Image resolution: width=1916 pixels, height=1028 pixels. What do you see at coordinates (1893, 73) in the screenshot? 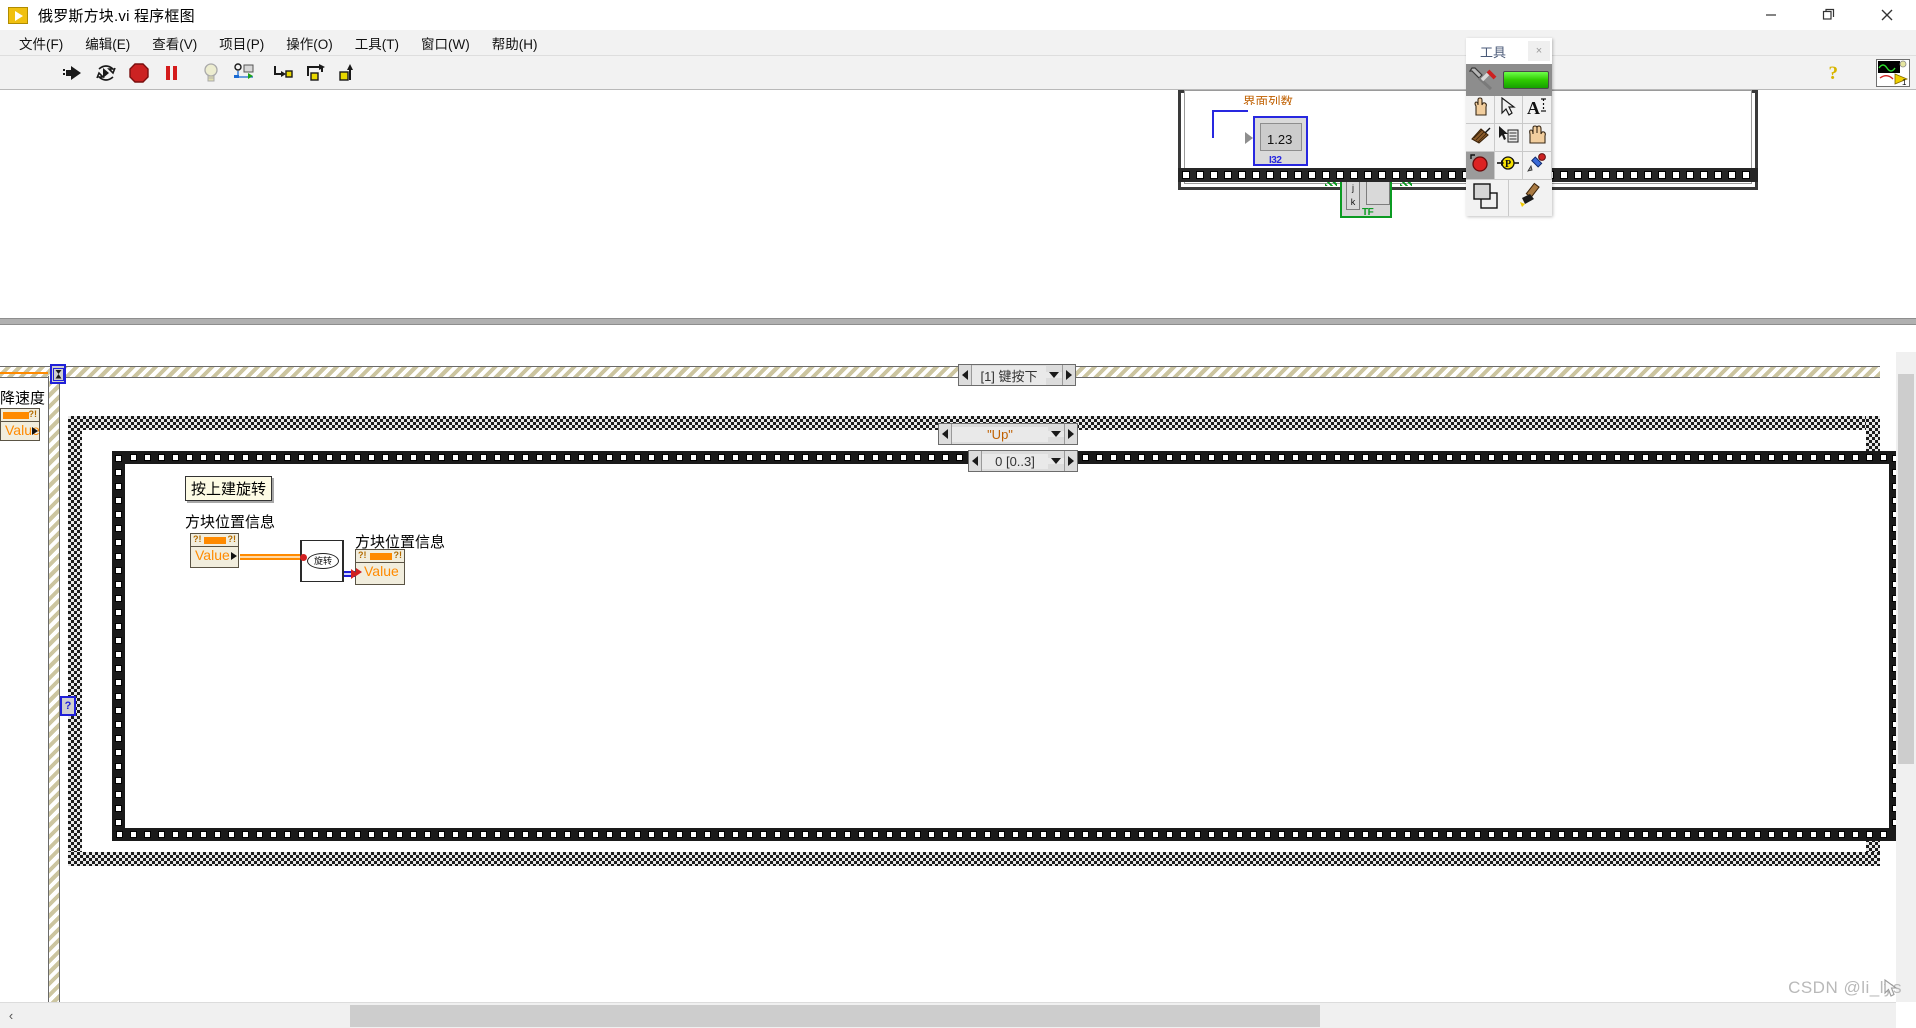
I see `vi-connector-icon: 1` at bounding box center [1893, 73].